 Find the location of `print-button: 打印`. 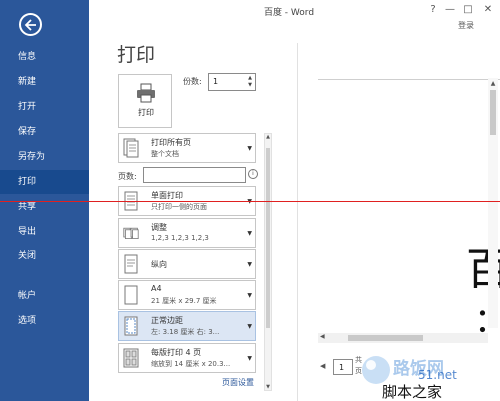

print-button: 打印 is located at coordinates (145, 101).